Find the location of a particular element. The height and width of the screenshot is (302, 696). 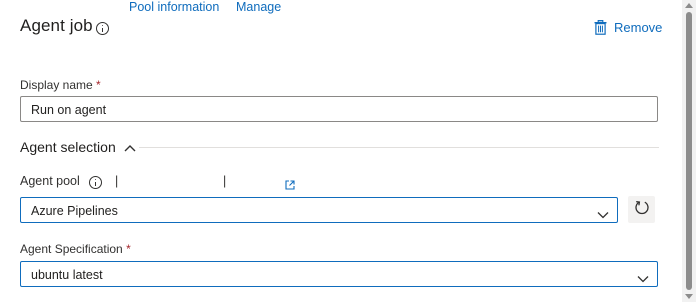

manage-link: Manage is located at coordinates (258, 8).